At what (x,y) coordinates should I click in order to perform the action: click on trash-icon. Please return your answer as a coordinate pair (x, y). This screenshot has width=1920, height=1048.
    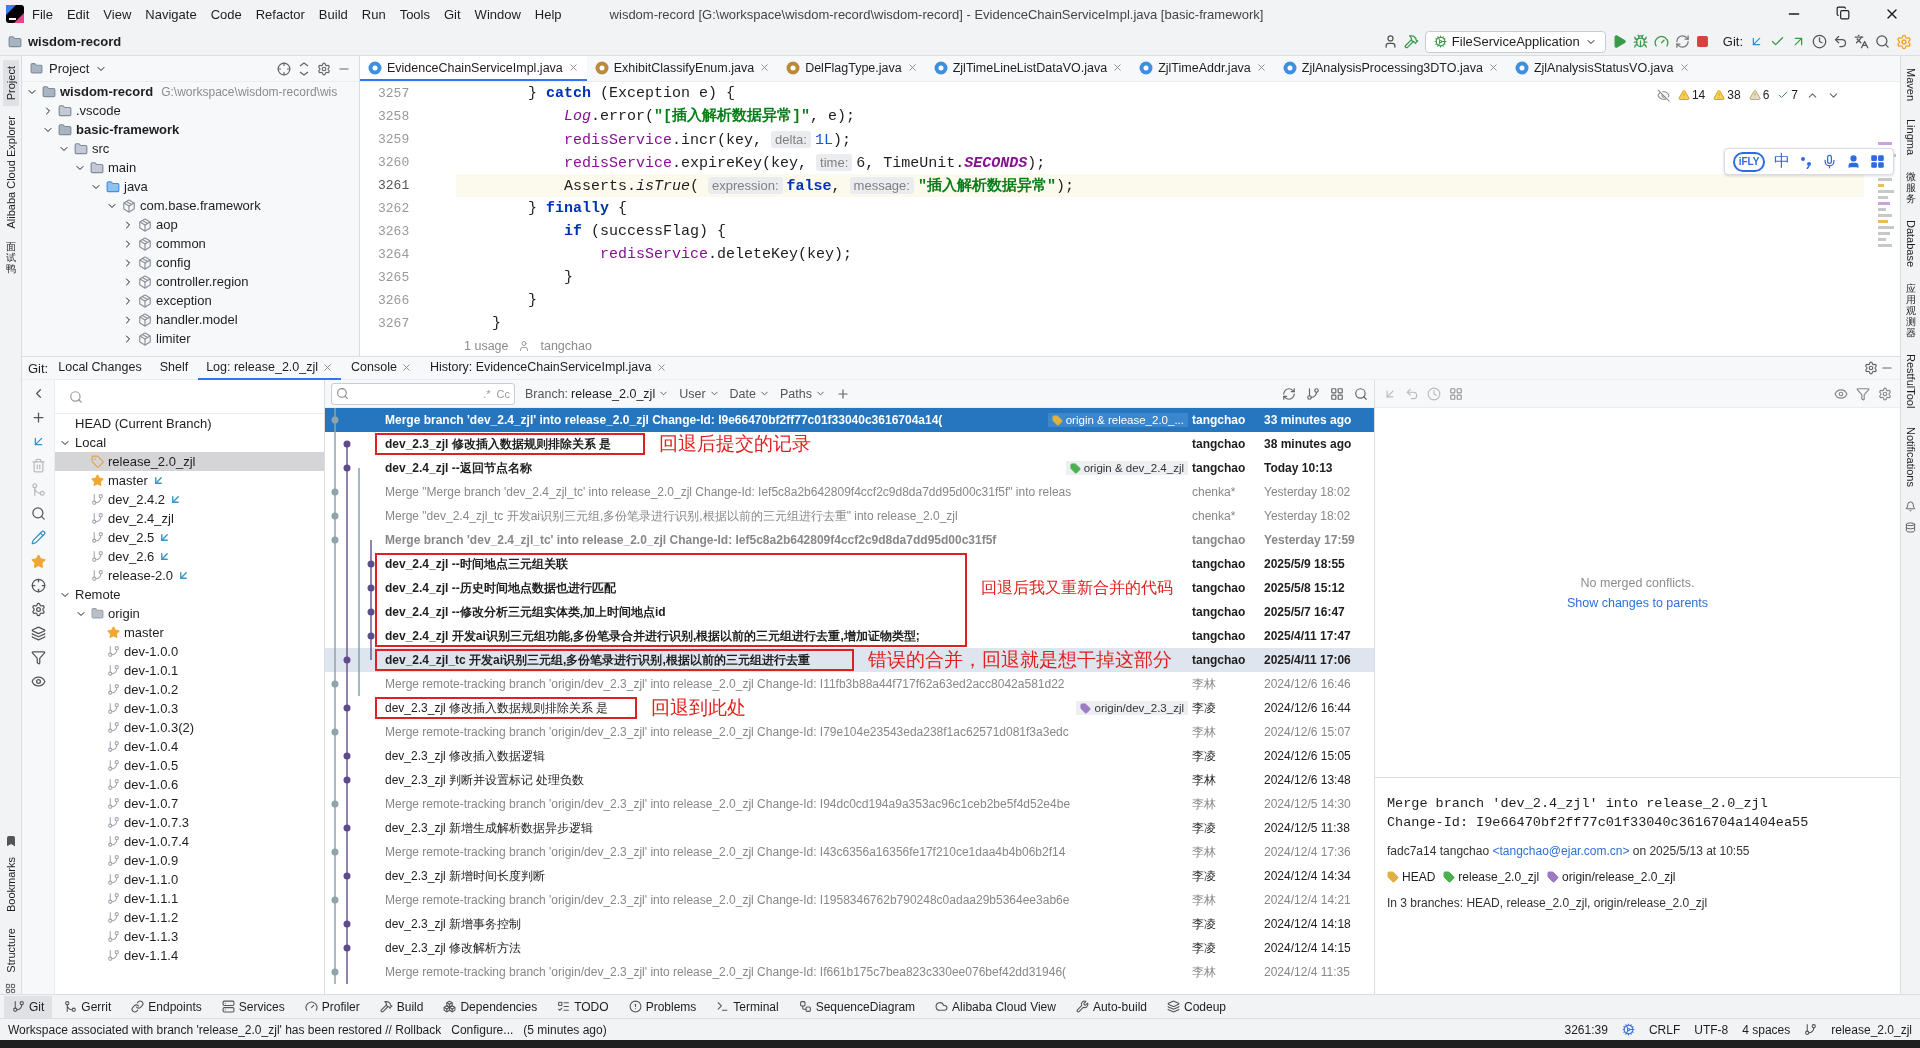
    Looking at the image, I should click on (38, 465).